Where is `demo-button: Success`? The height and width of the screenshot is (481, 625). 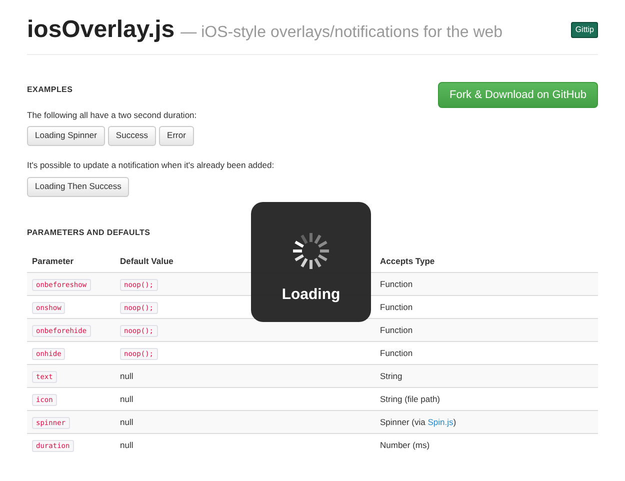 demo-button: Success is located at coordinates (132, 136).